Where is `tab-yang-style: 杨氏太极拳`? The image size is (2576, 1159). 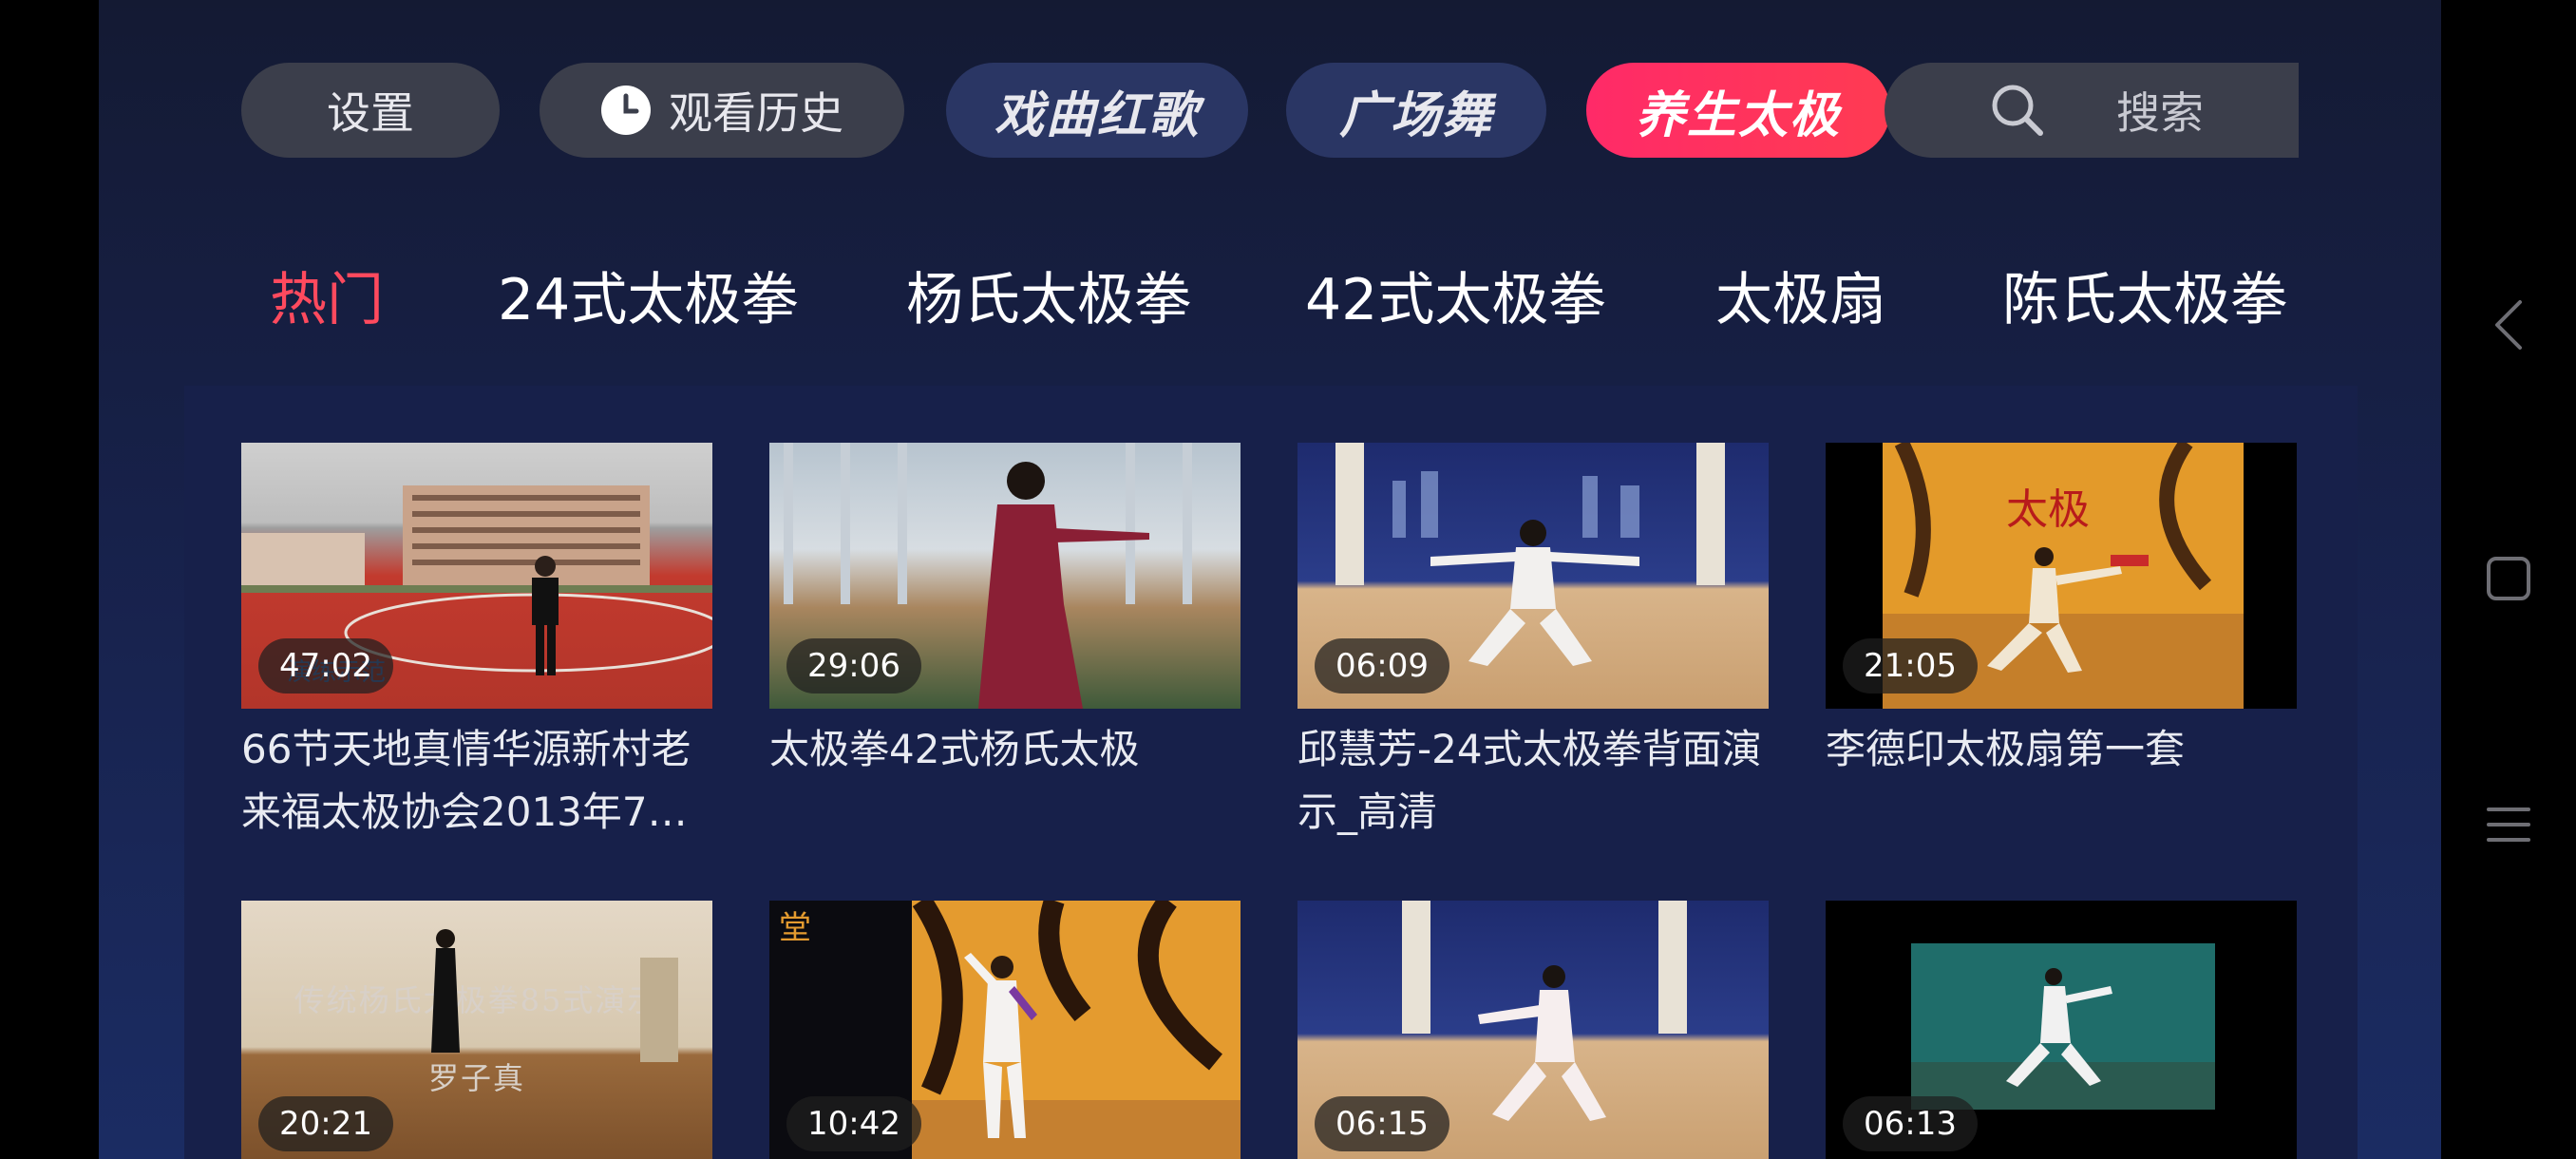 tab-yang-style: 杨氏太极拳 is located at coordinates (1048, 300).